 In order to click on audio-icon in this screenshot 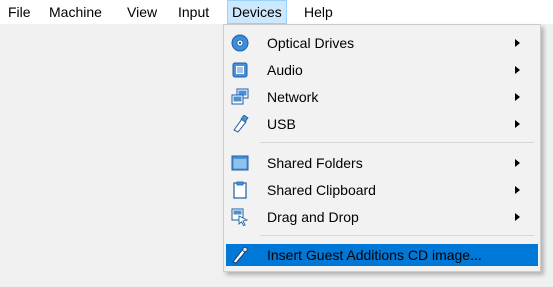, I will do `click(240, 70)`.